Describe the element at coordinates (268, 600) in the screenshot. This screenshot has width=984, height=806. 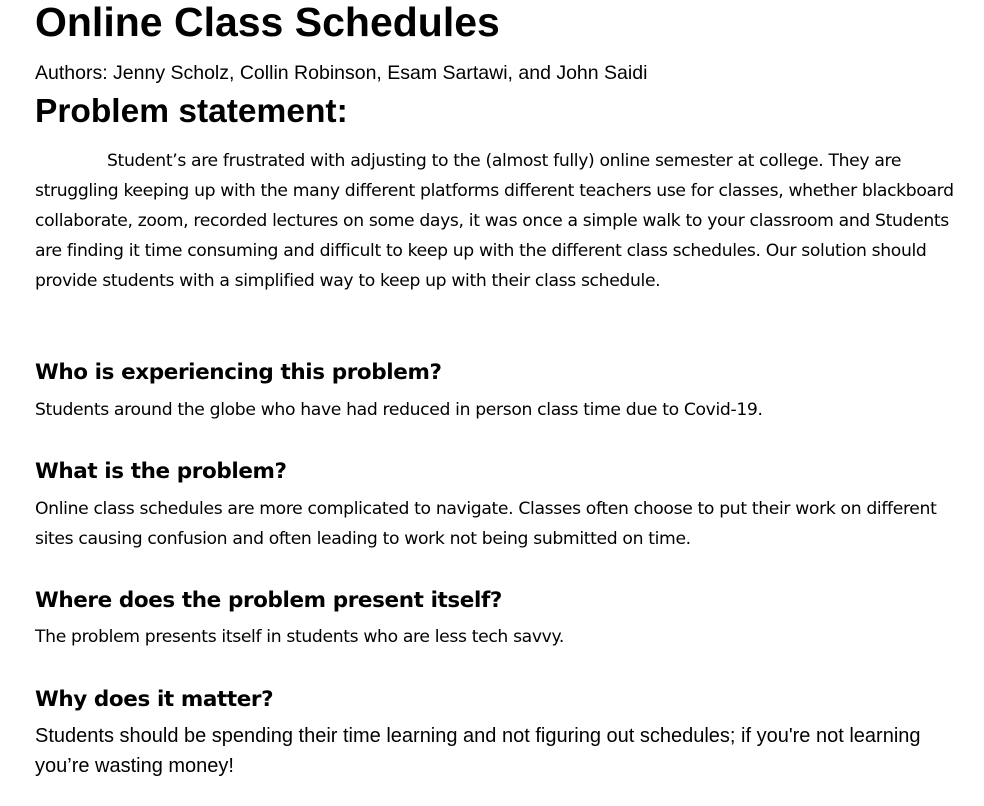
I see `where-heading: Where does the problem present itself?` at that location.